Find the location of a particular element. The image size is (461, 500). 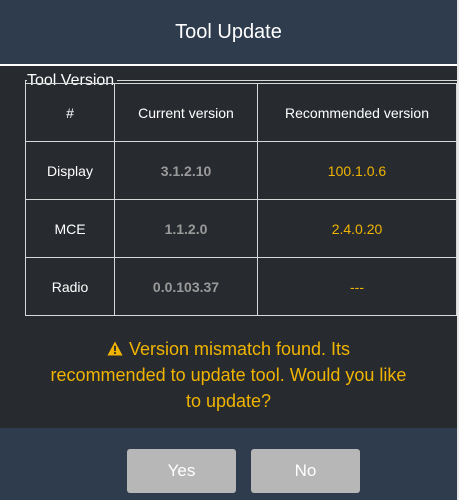

no-button: No is located at coordinates (305, 471).